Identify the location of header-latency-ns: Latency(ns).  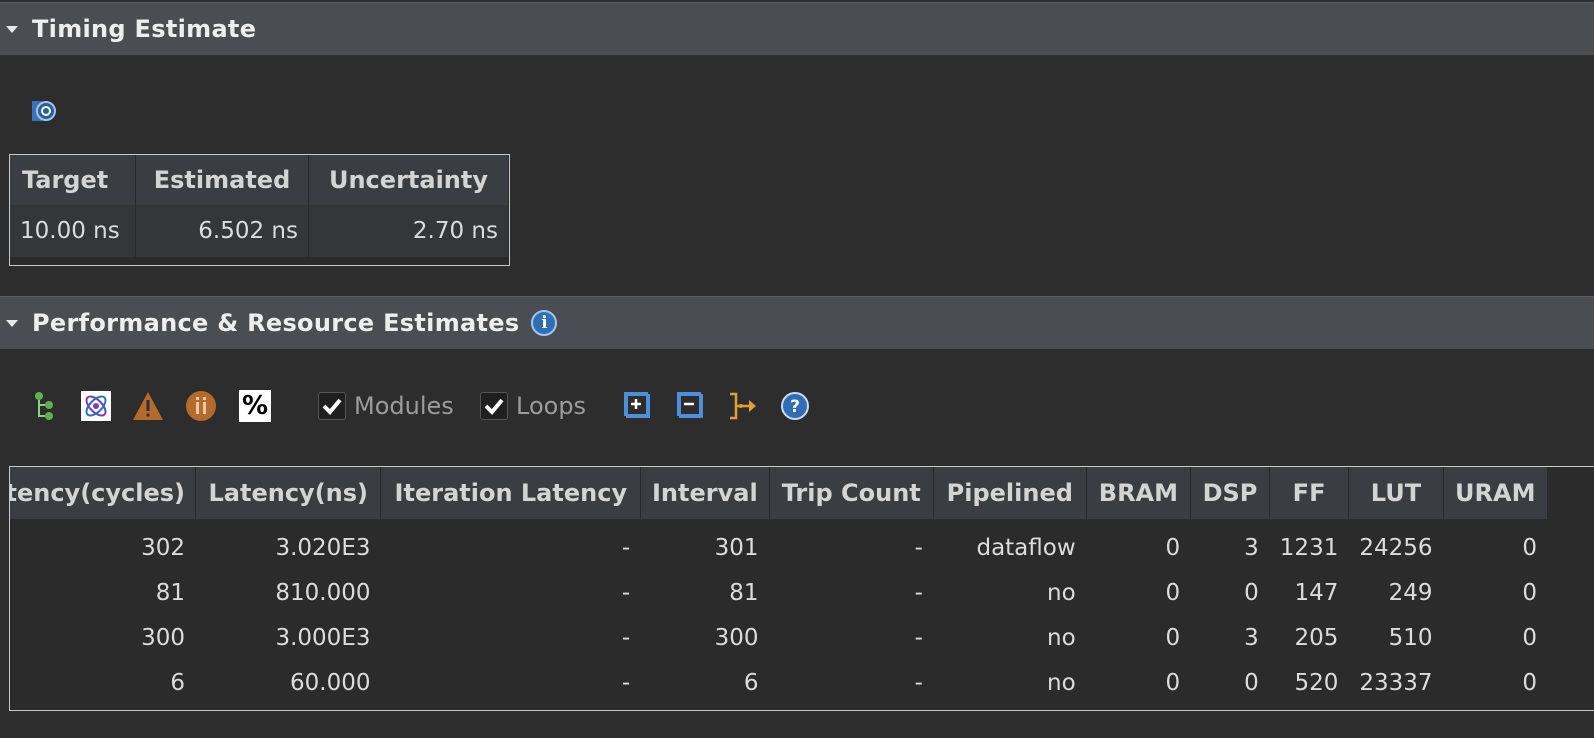
(288, 493).